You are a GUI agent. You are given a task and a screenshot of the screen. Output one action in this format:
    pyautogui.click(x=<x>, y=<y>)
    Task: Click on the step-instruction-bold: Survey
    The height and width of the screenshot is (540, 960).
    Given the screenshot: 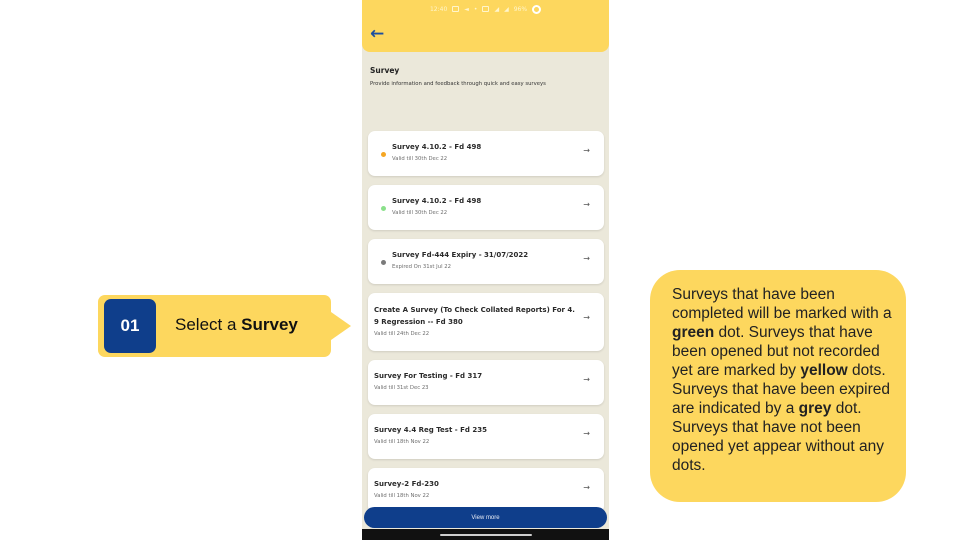 What is the action you would take?
    pyautogui.click(x=269, y=324)
    